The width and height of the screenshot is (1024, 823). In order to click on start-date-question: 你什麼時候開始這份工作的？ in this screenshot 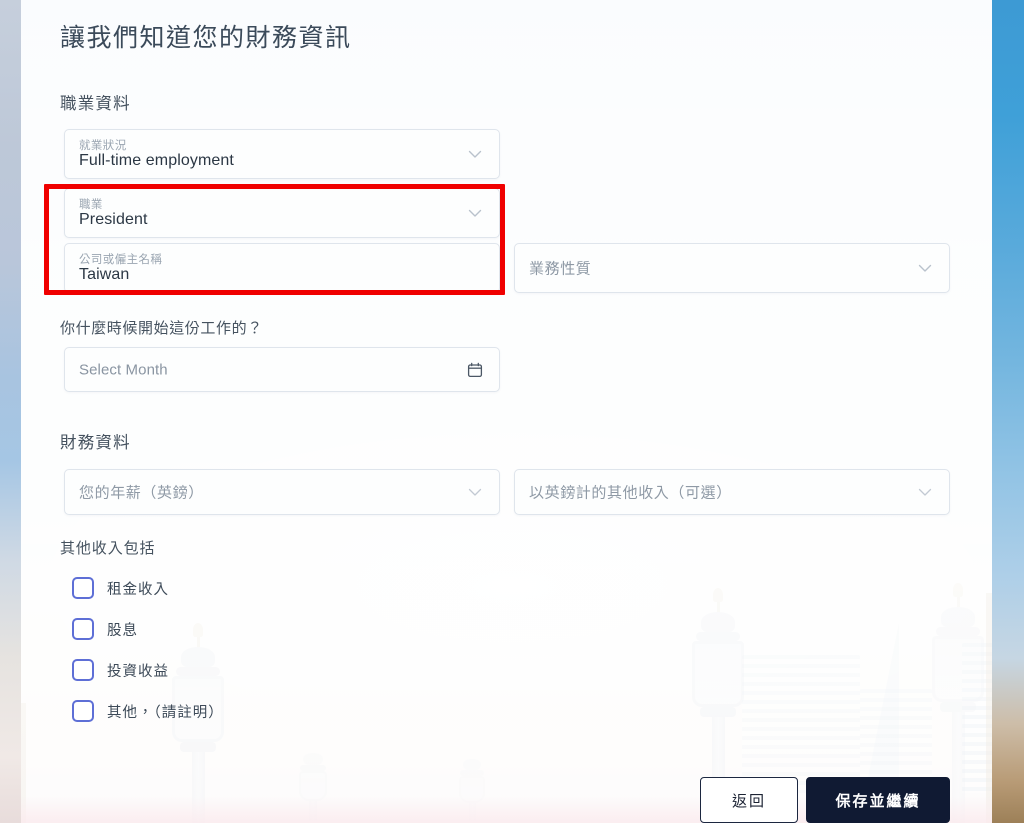, I will do `click(161, 328)`.